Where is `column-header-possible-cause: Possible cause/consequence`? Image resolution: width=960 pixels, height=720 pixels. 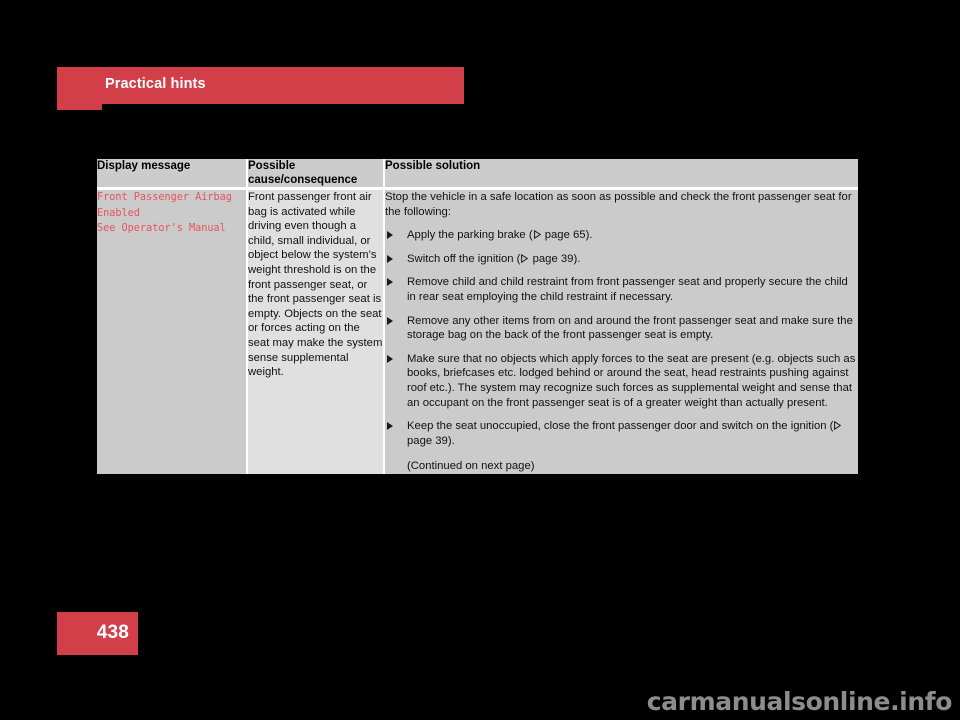 column-header-possible-cause: Possible cause/consequence is located at coordinates (315, 173).